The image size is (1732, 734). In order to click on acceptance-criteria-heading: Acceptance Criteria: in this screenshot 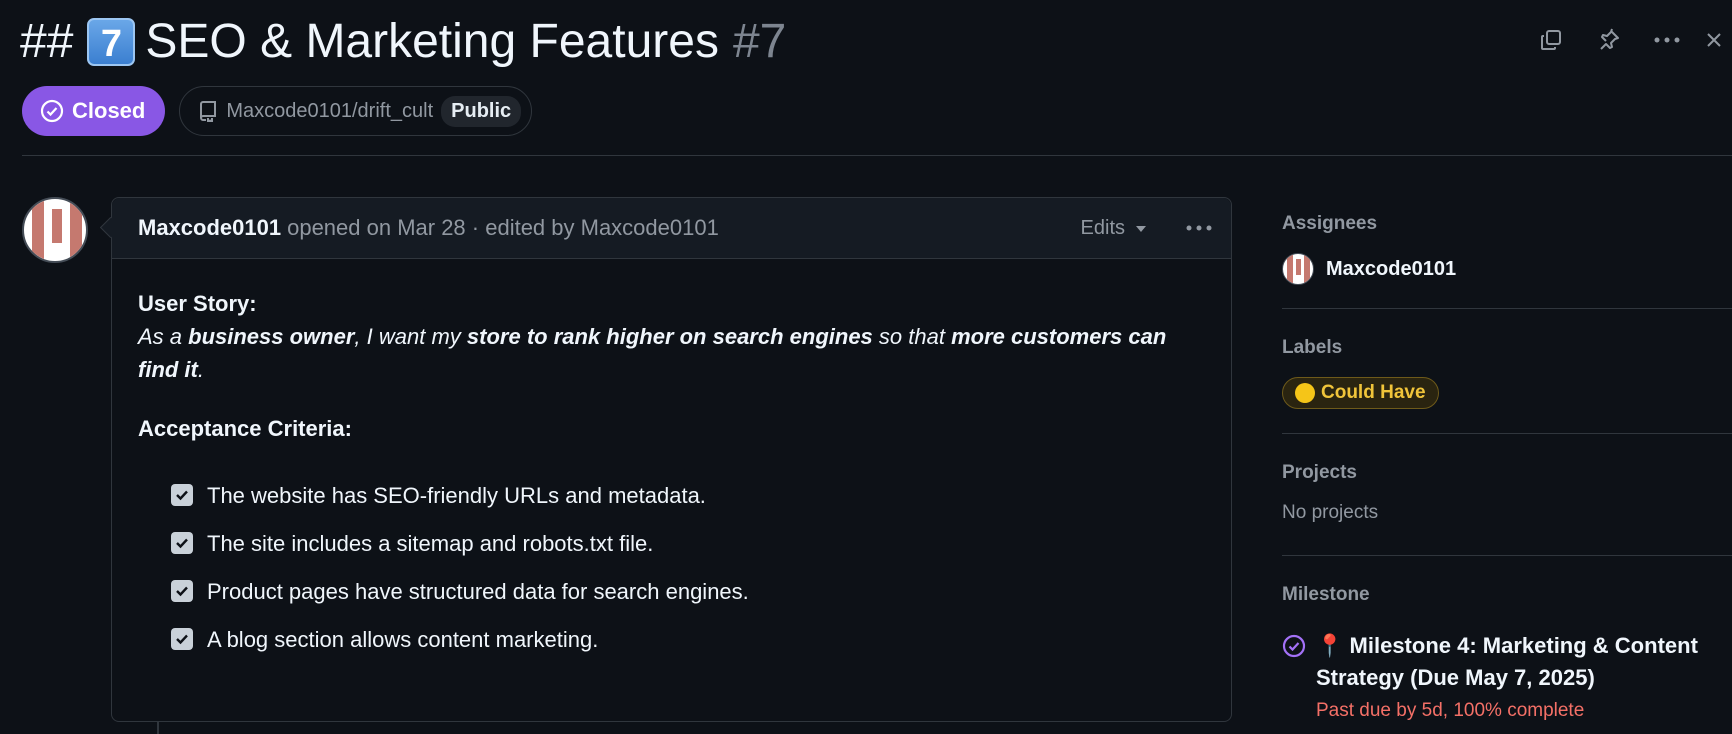, I will do `click(245, 428)`.